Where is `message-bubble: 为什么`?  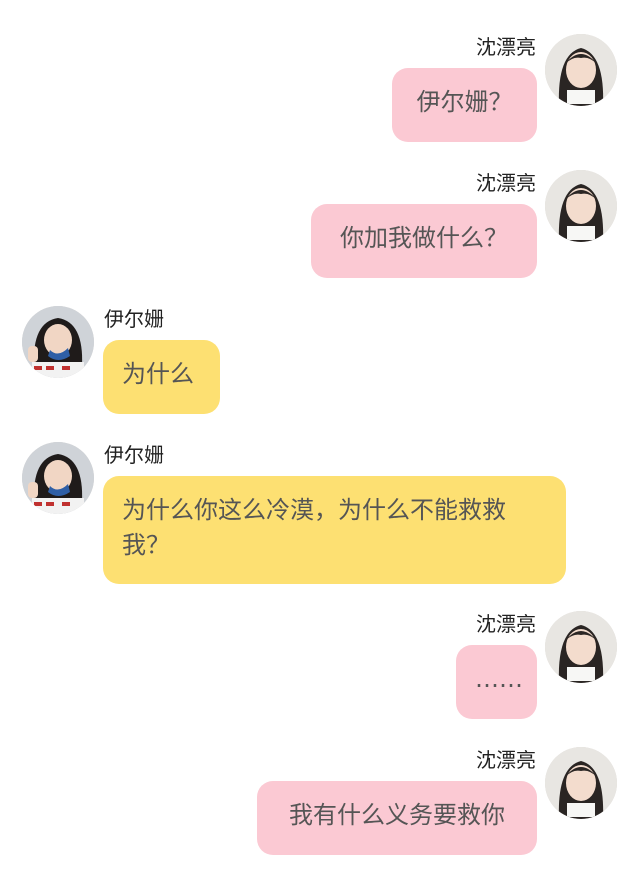
message-bubble: 为什么 is located at coordinates (161, 377).